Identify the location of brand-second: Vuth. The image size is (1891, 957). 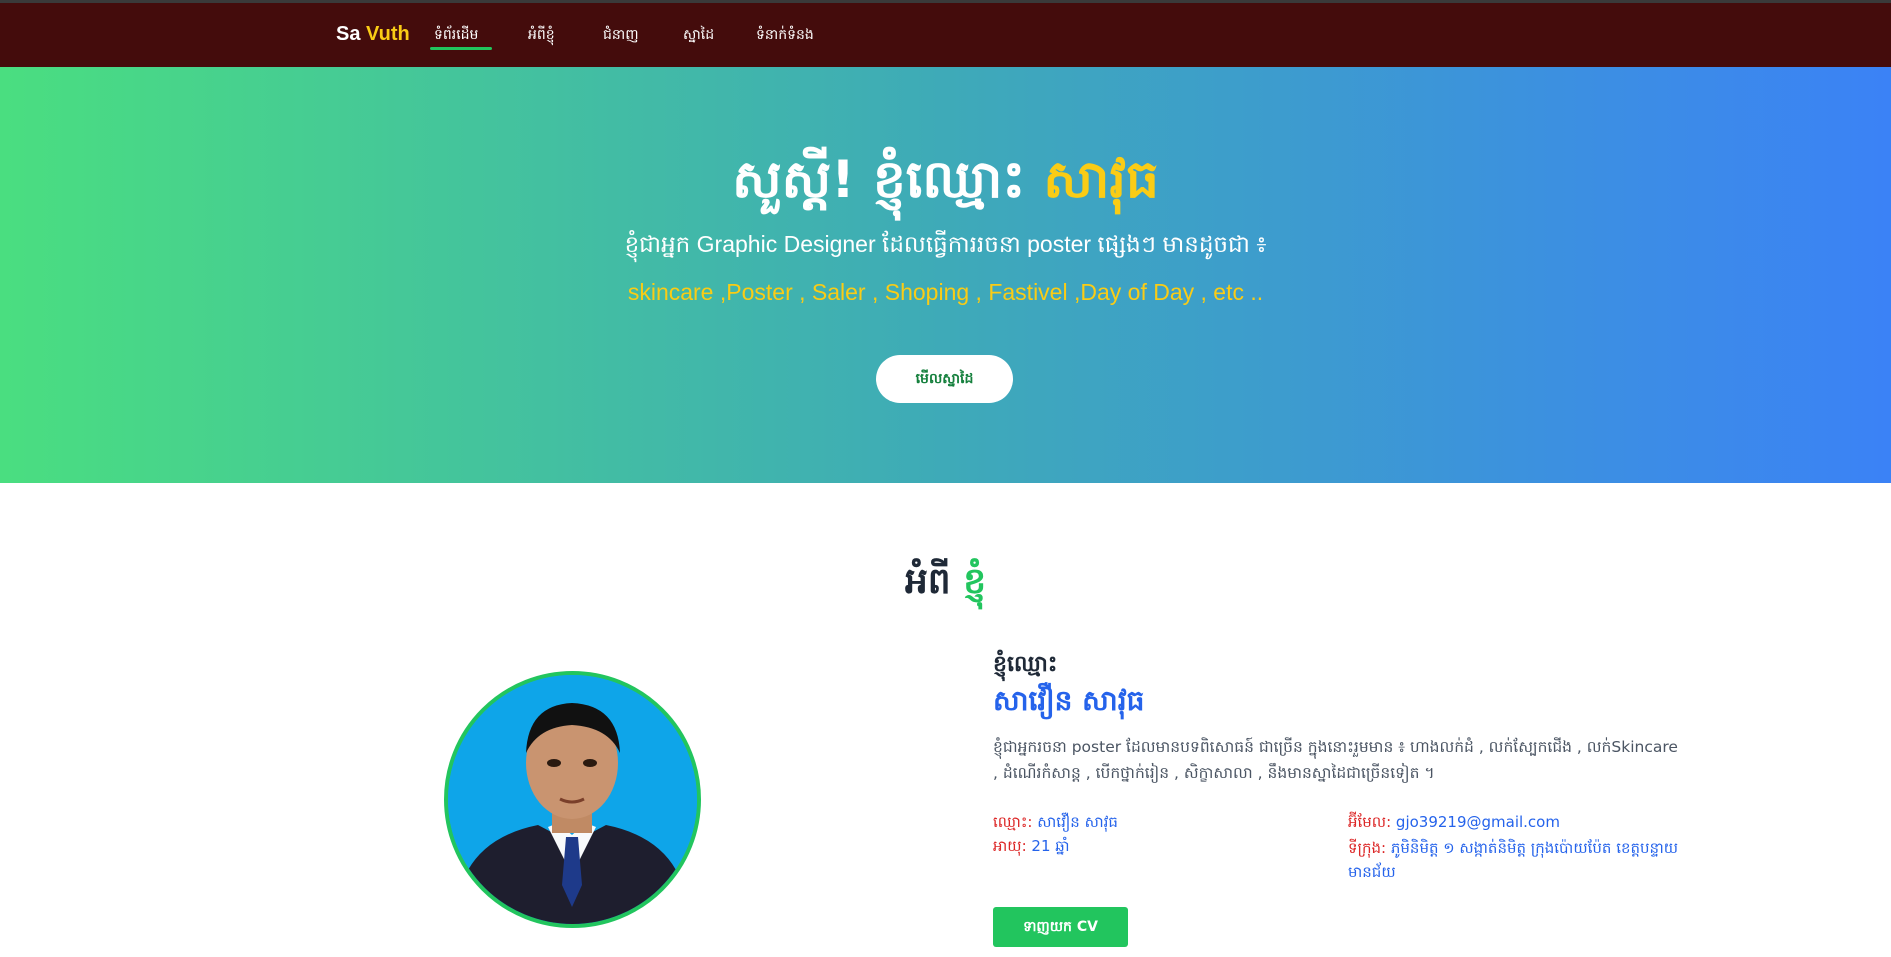
(388, 34).